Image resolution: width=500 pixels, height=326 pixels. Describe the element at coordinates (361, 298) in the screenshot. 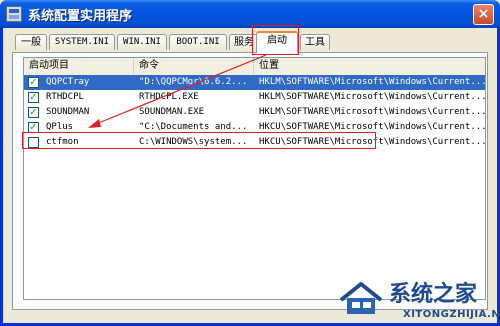

I see `house-logo-icon` at that location.